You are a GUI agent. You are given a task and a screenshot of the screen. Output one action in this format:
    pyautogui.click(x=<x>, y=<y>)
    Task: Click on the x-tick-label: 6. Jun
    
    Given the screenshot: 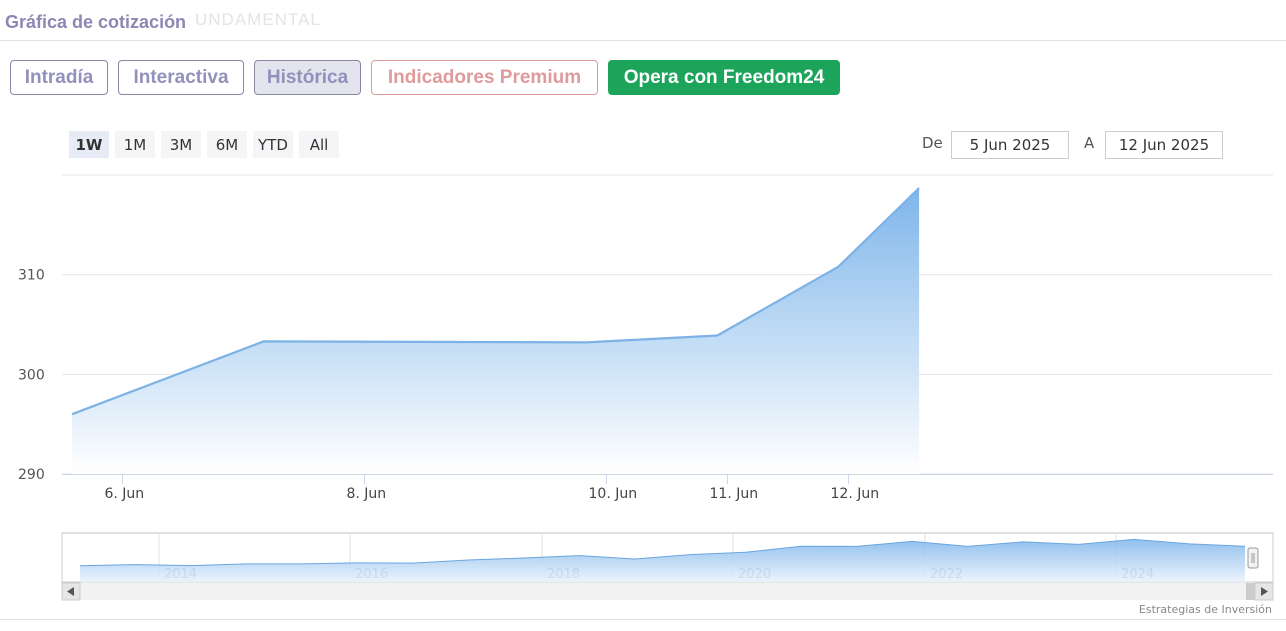 What is the action you would take?
    pyautogui.click(x=125, y=494)
    